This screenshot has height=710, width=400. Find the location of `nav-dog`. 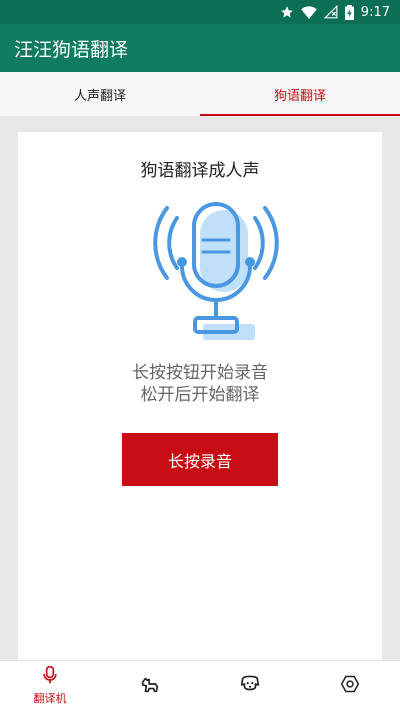

nav-dog is located at coordinates (150, 685).